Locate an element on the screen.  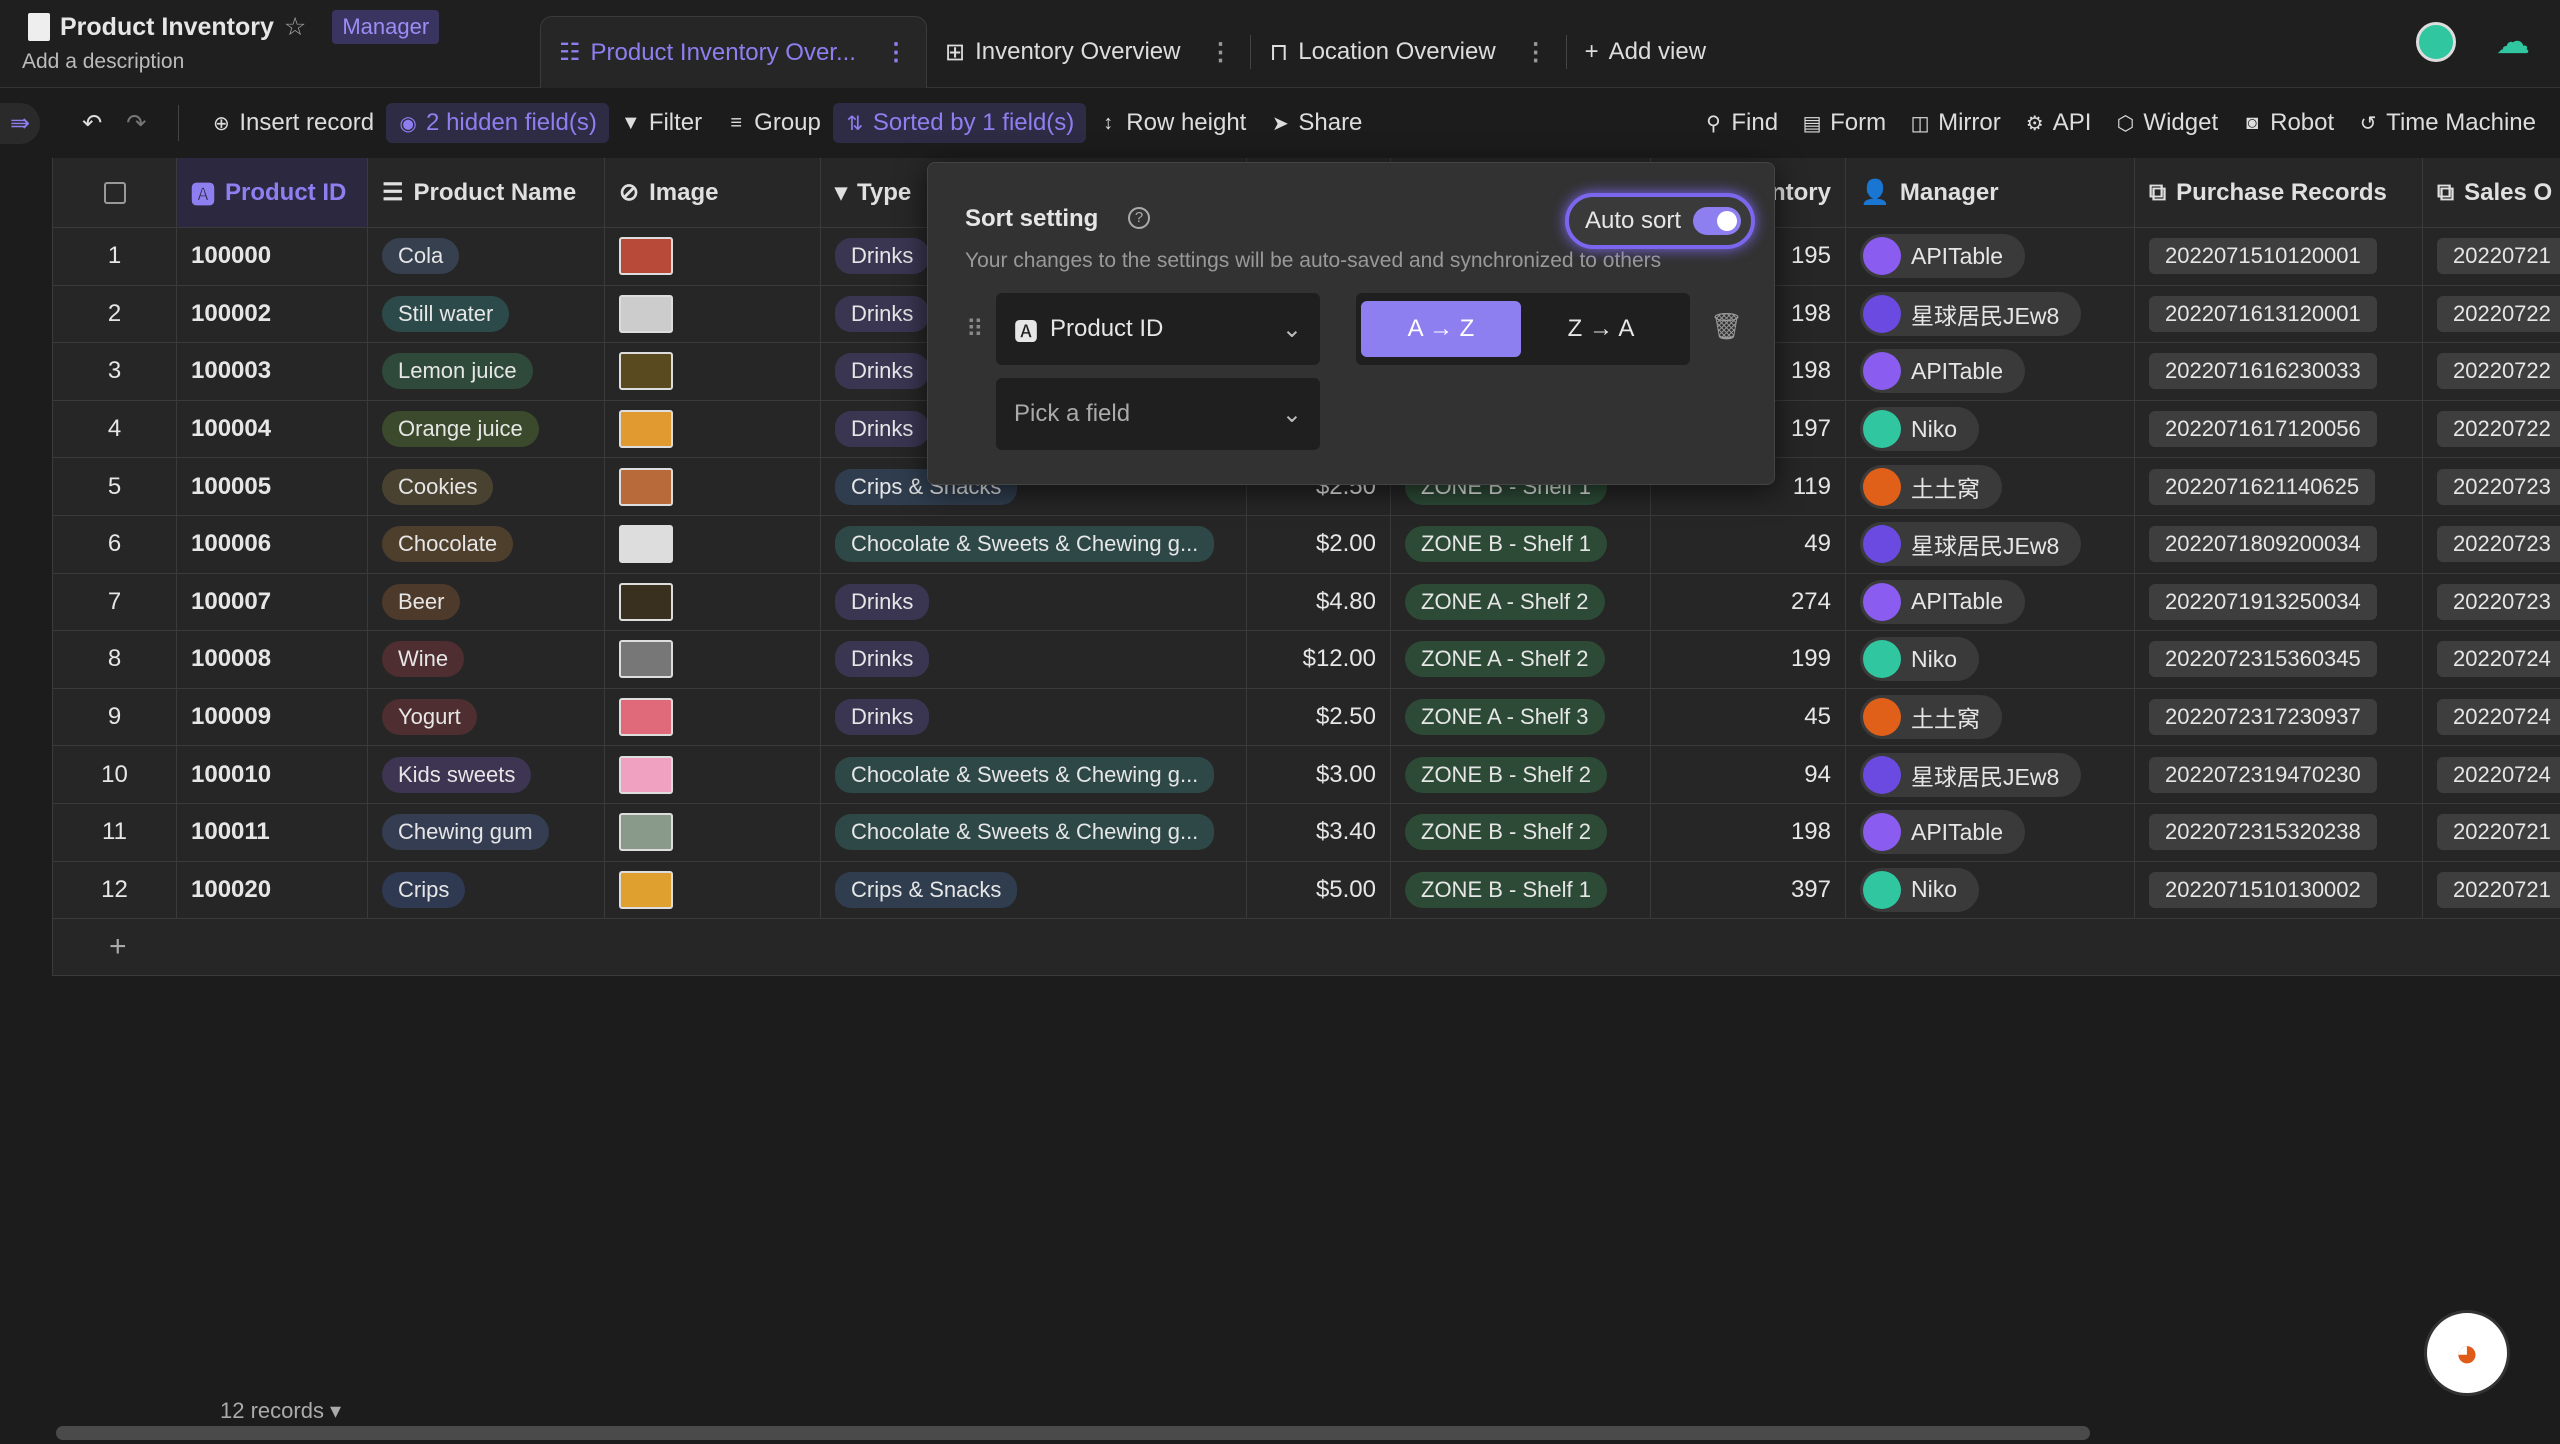
cell-product-id: 100009 is located at coordinates (272, 717).